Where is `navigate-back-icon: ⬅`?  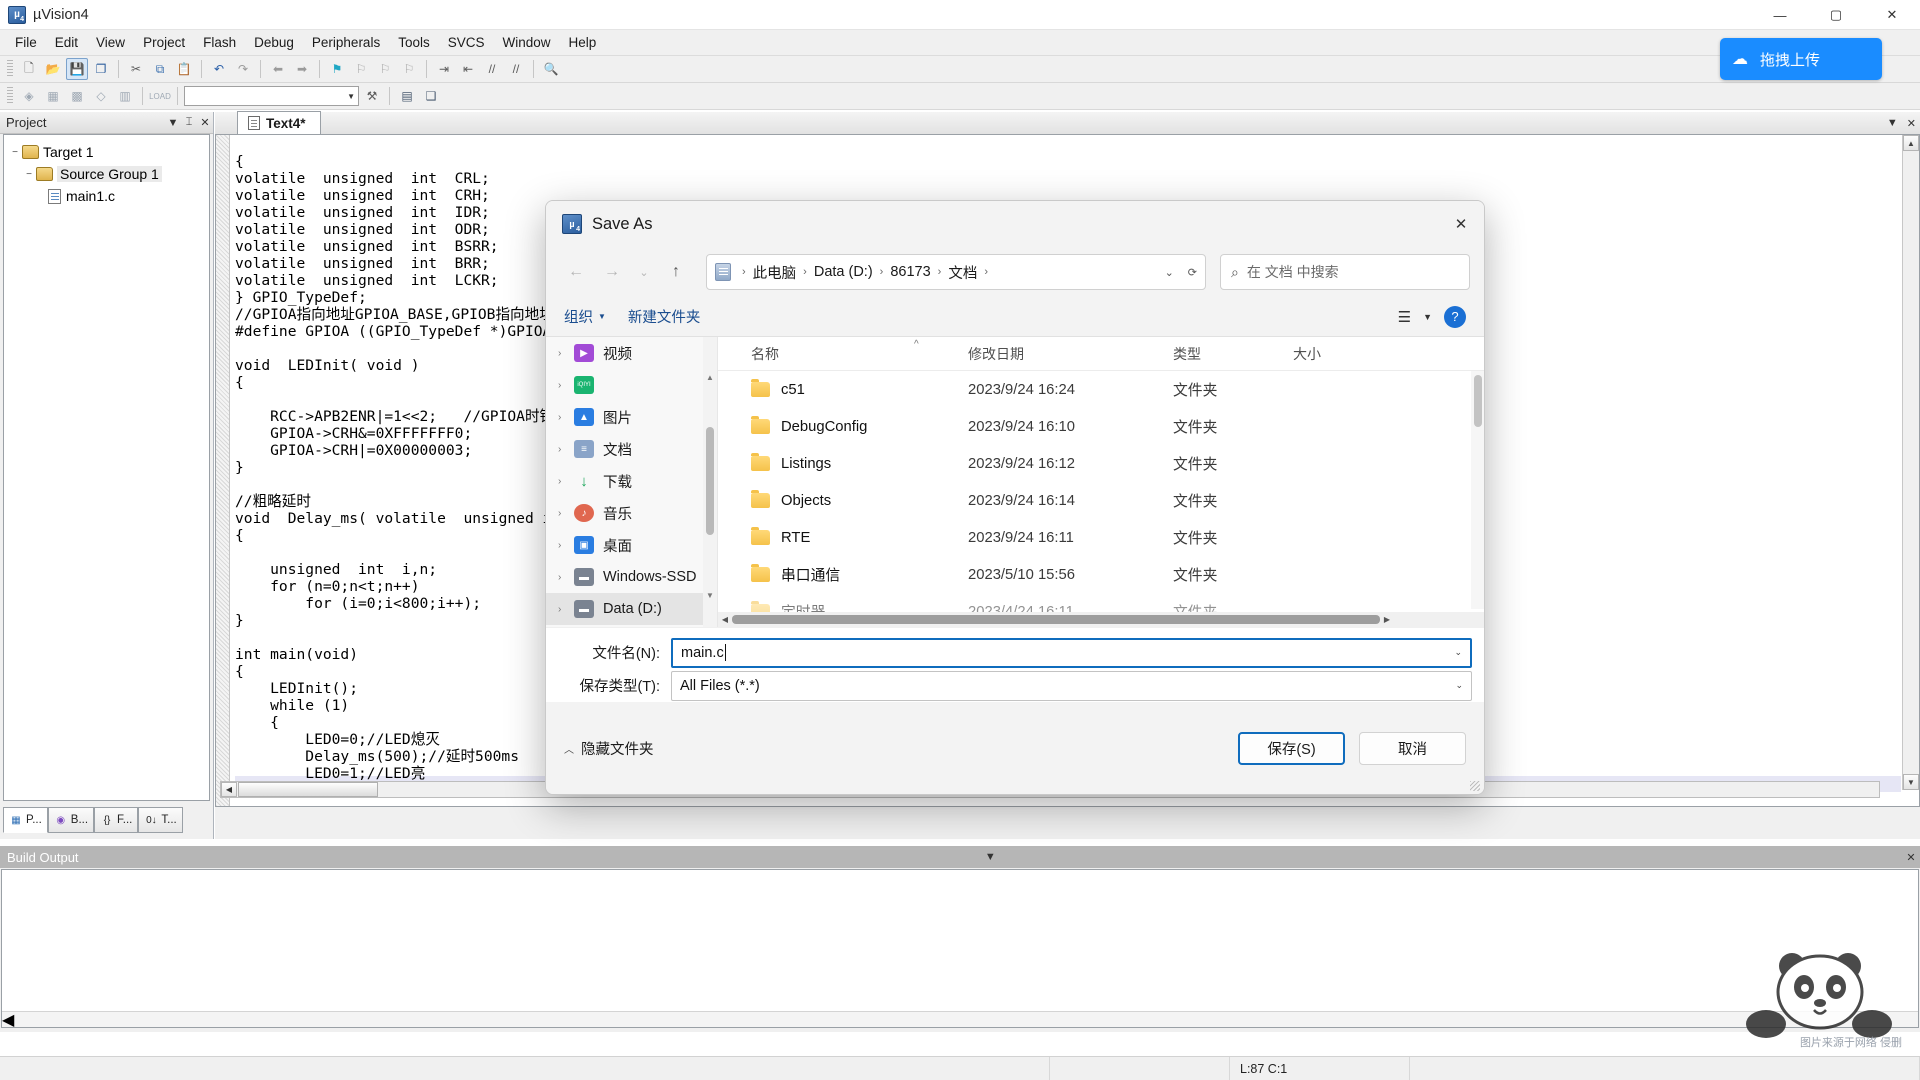 navigate-back-icon: ⬅ is located at coordinates (278, 69).